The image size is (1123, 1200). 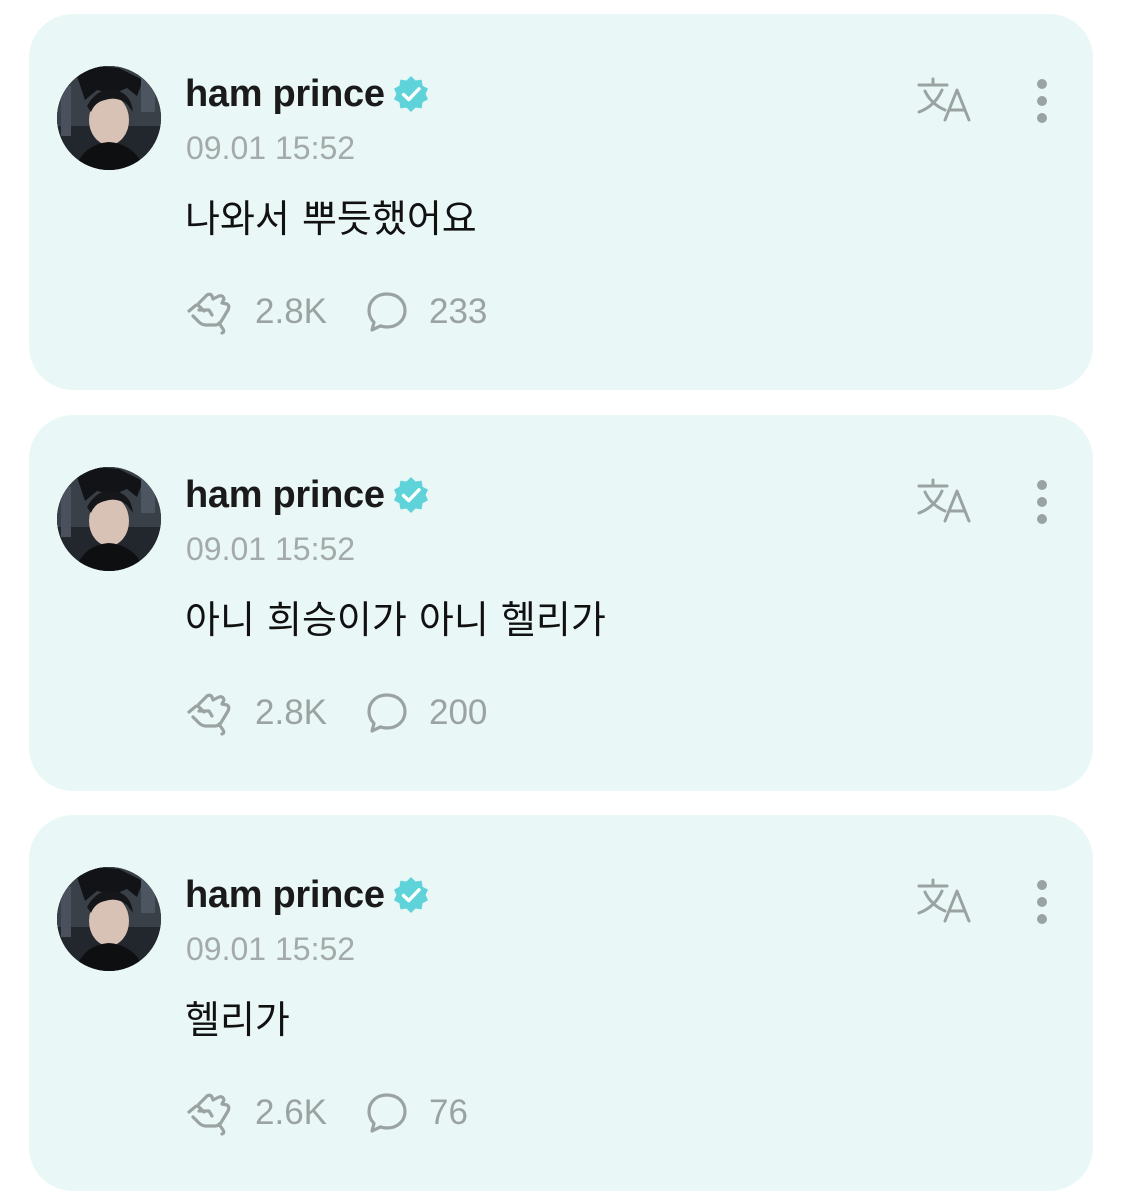 I want to click on post-stats: 2.8K 200, so click(x=336, y=713).